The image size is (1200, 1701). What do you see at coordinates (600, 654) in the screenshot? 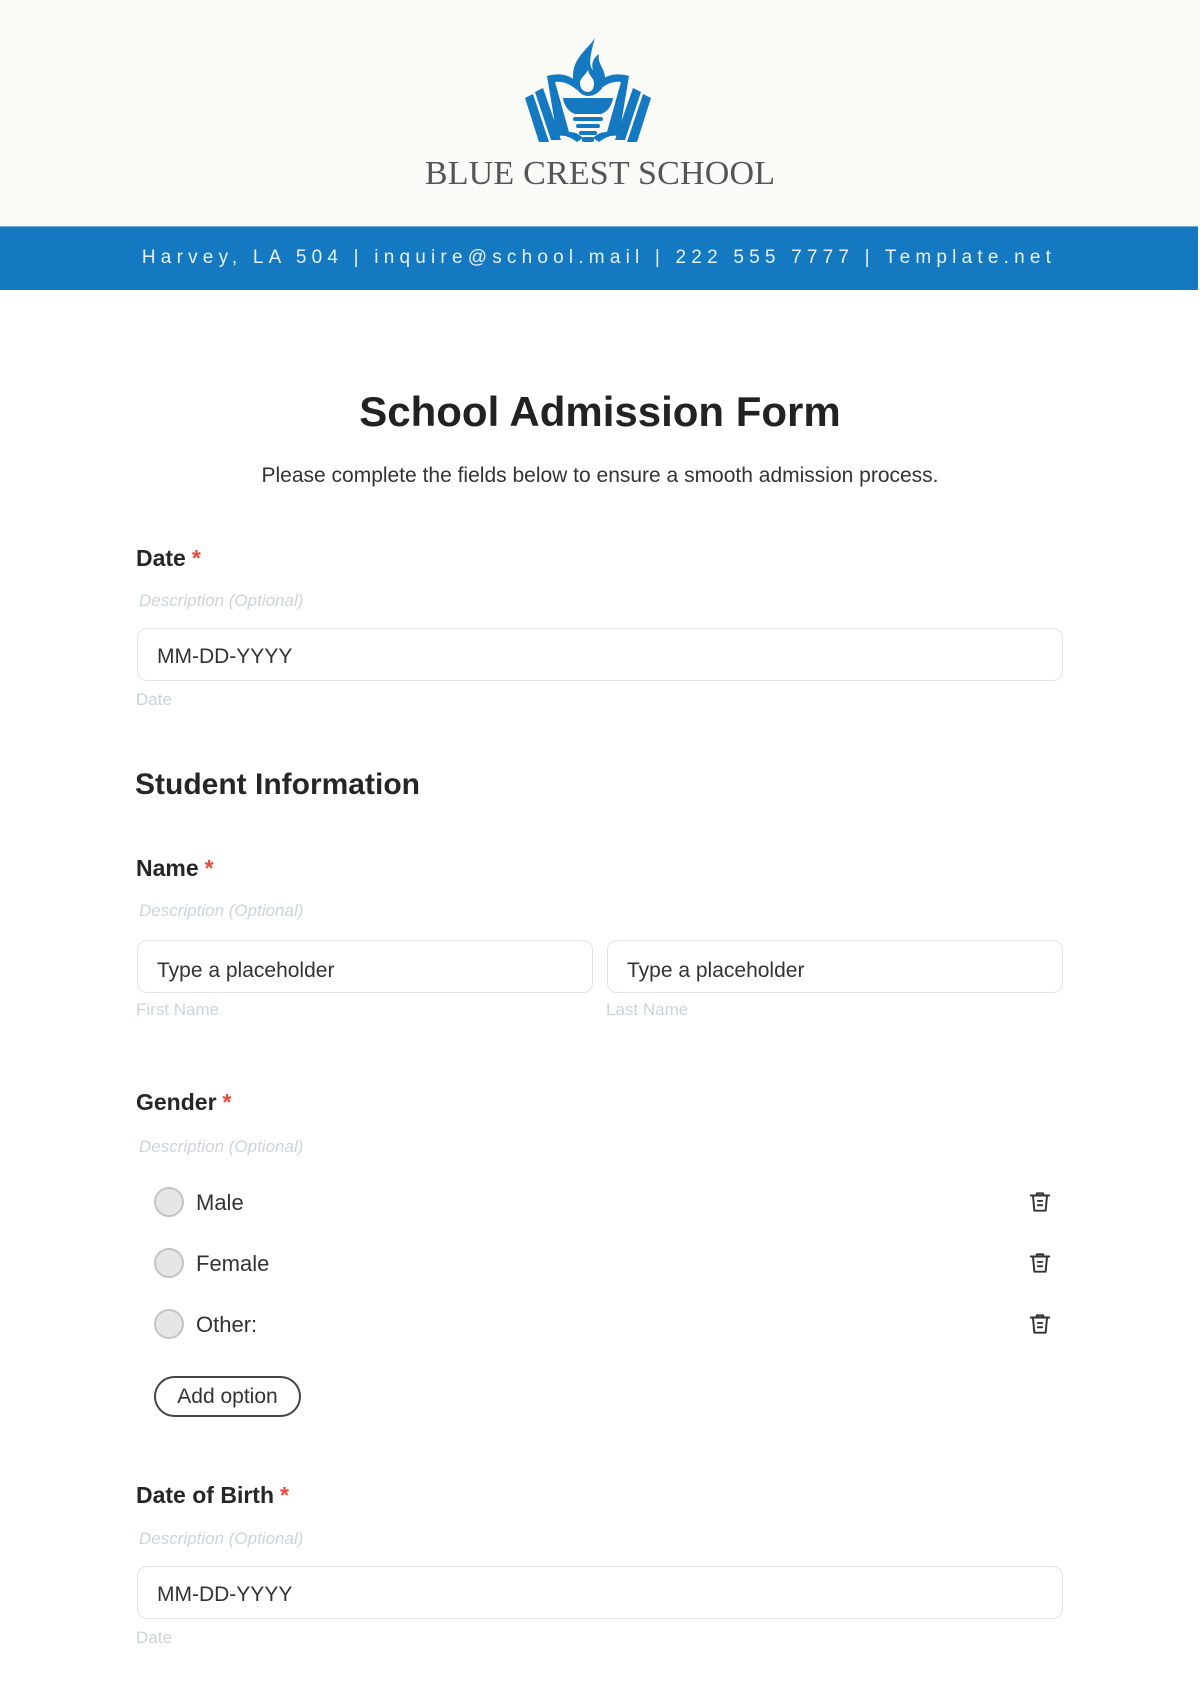
I see `date-input: MM-DD-YYYY` at bounding box center [600, 654].